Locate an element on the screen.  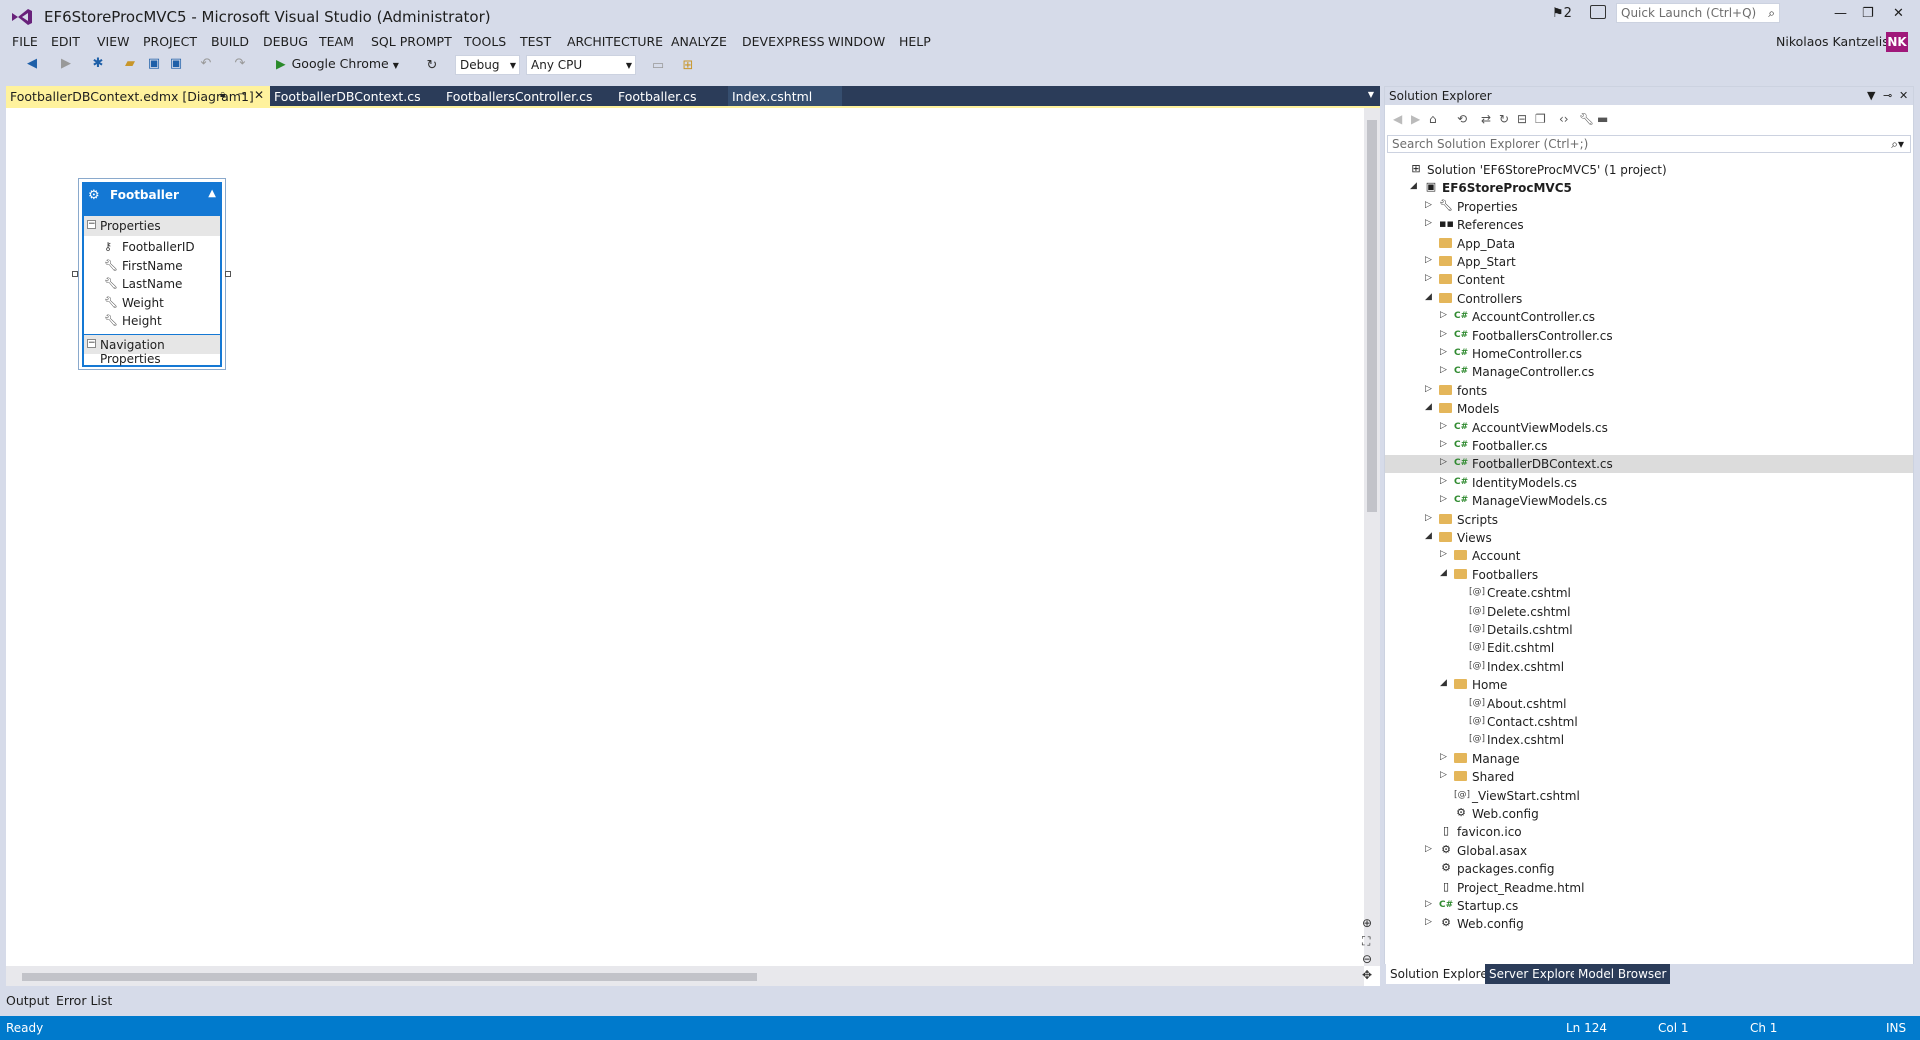
property-firstname: 🔧︎ FirstName is located at coordinates (143, 266).